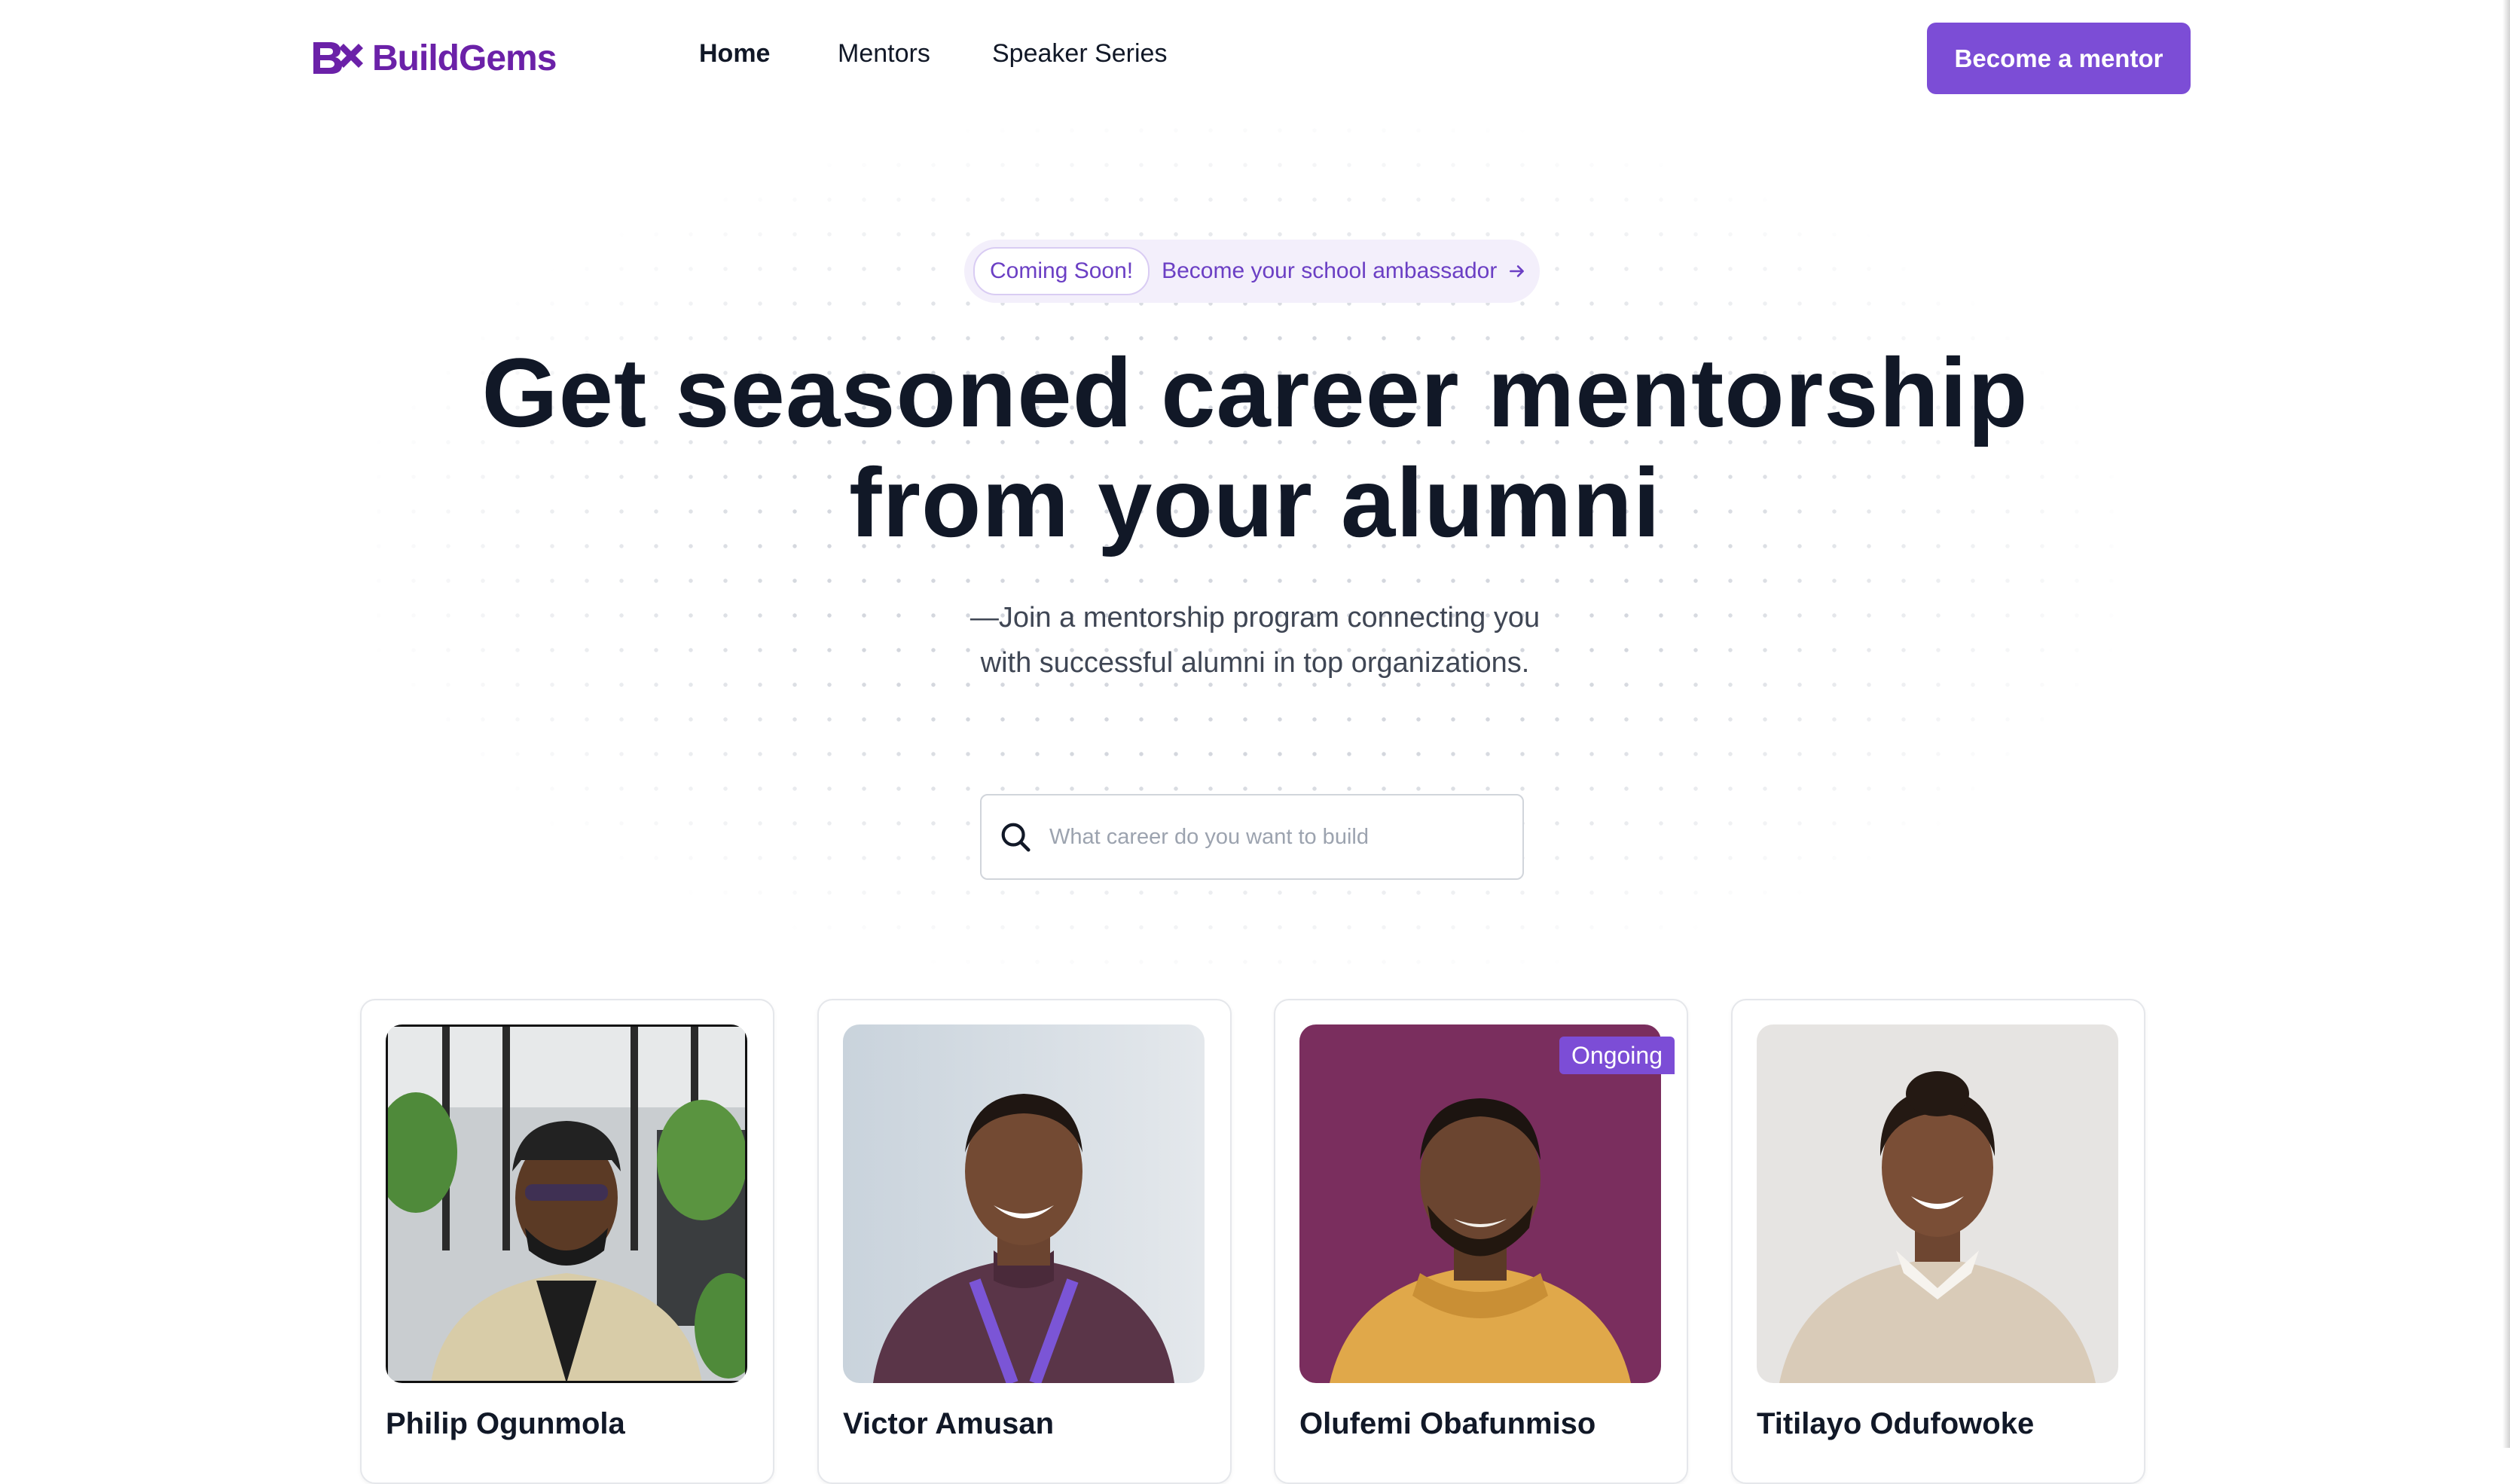 This screenshot has height=1484, width=2510. I want to click on mentor-card: Victor Amusan, so click(1024, 1241).